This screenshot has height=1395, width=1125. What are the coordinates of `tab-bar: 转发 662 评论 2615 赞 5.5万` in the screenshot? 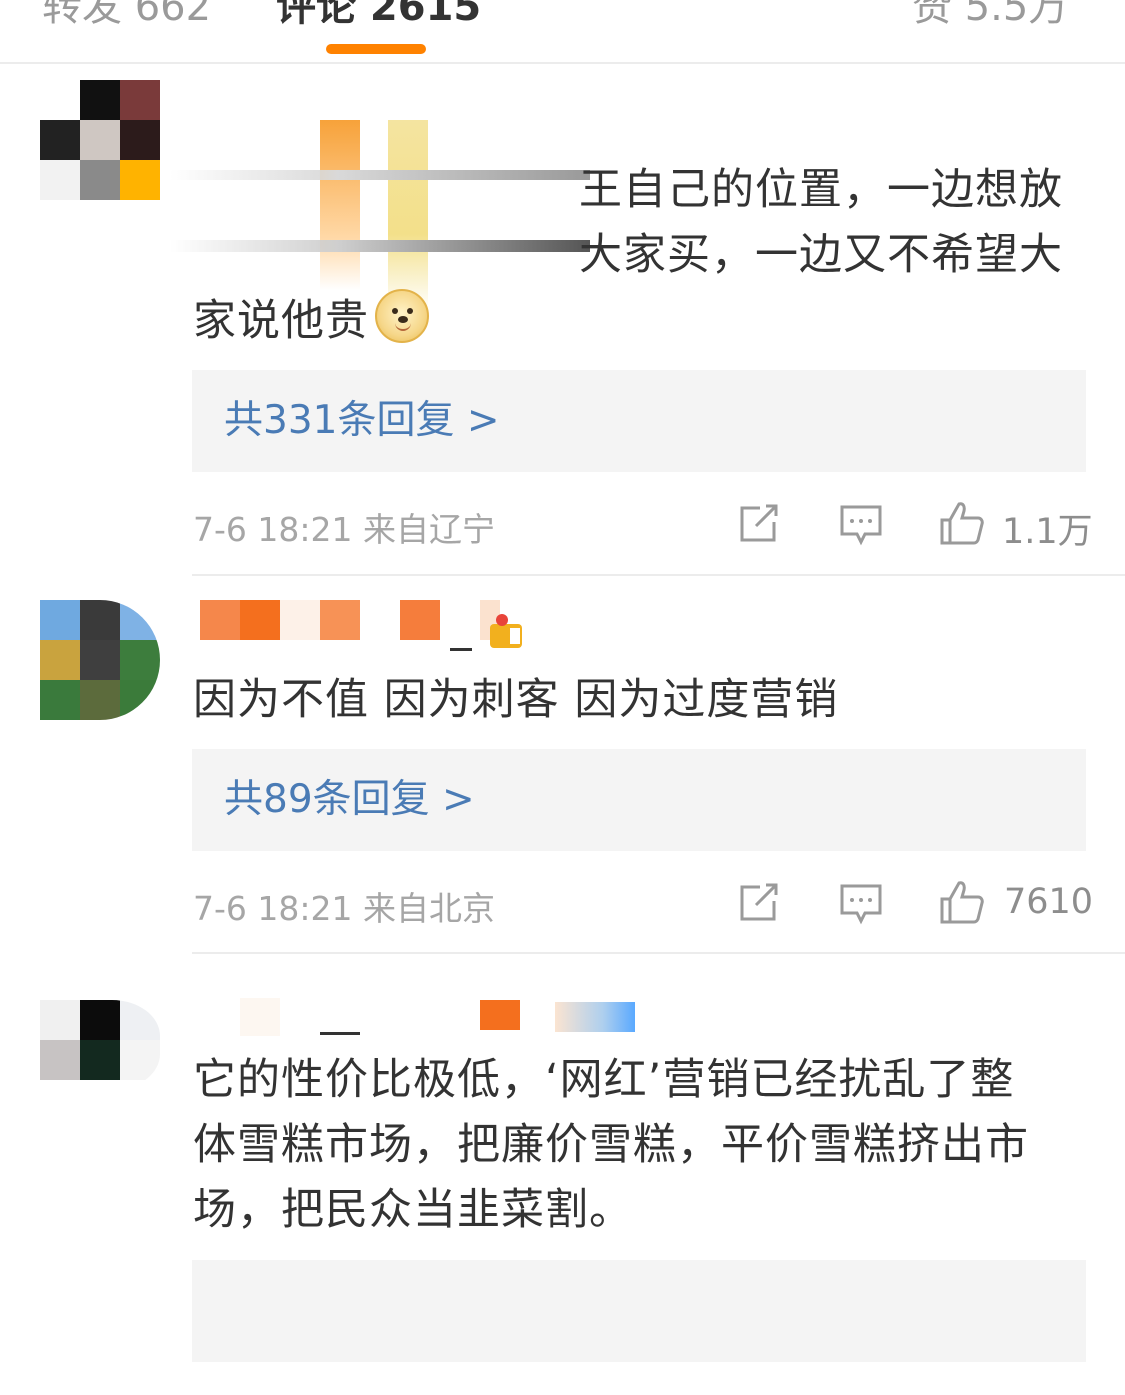 It's located at (562, 32).